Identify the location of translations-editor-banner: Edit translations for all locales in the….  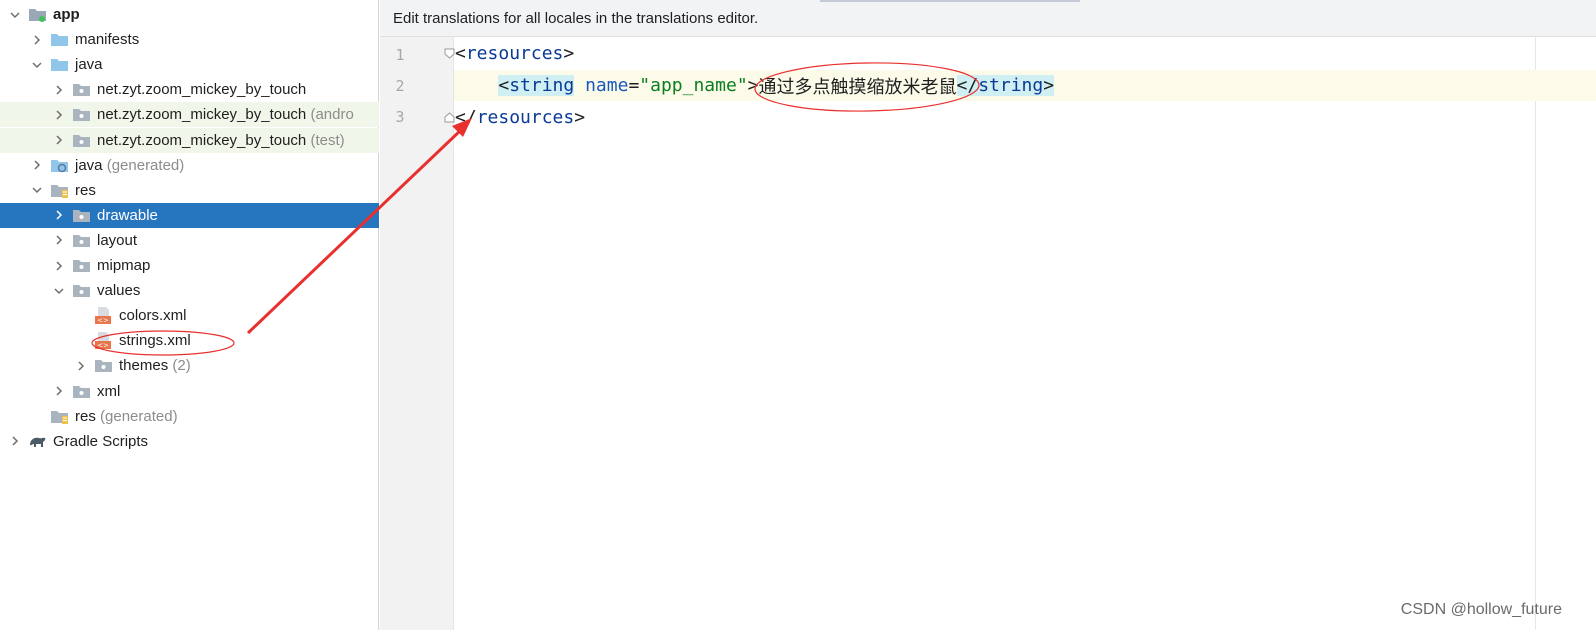
(988, 18).